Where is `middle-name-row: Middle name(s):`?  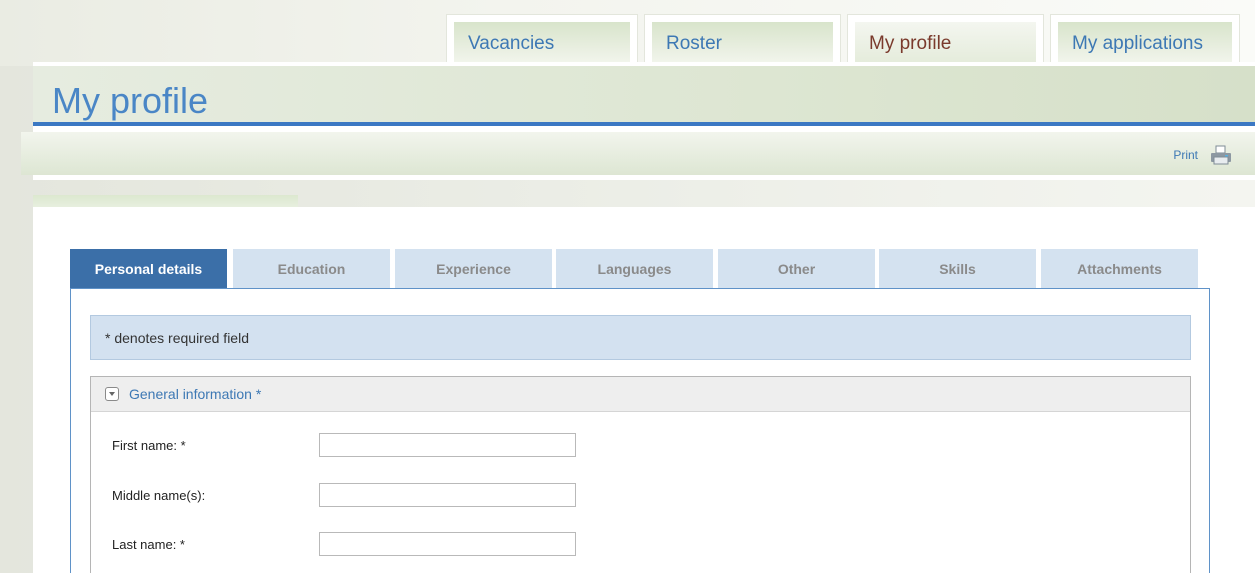 middle-name-row: Middle name(s): is located at coordinates (362, 495).